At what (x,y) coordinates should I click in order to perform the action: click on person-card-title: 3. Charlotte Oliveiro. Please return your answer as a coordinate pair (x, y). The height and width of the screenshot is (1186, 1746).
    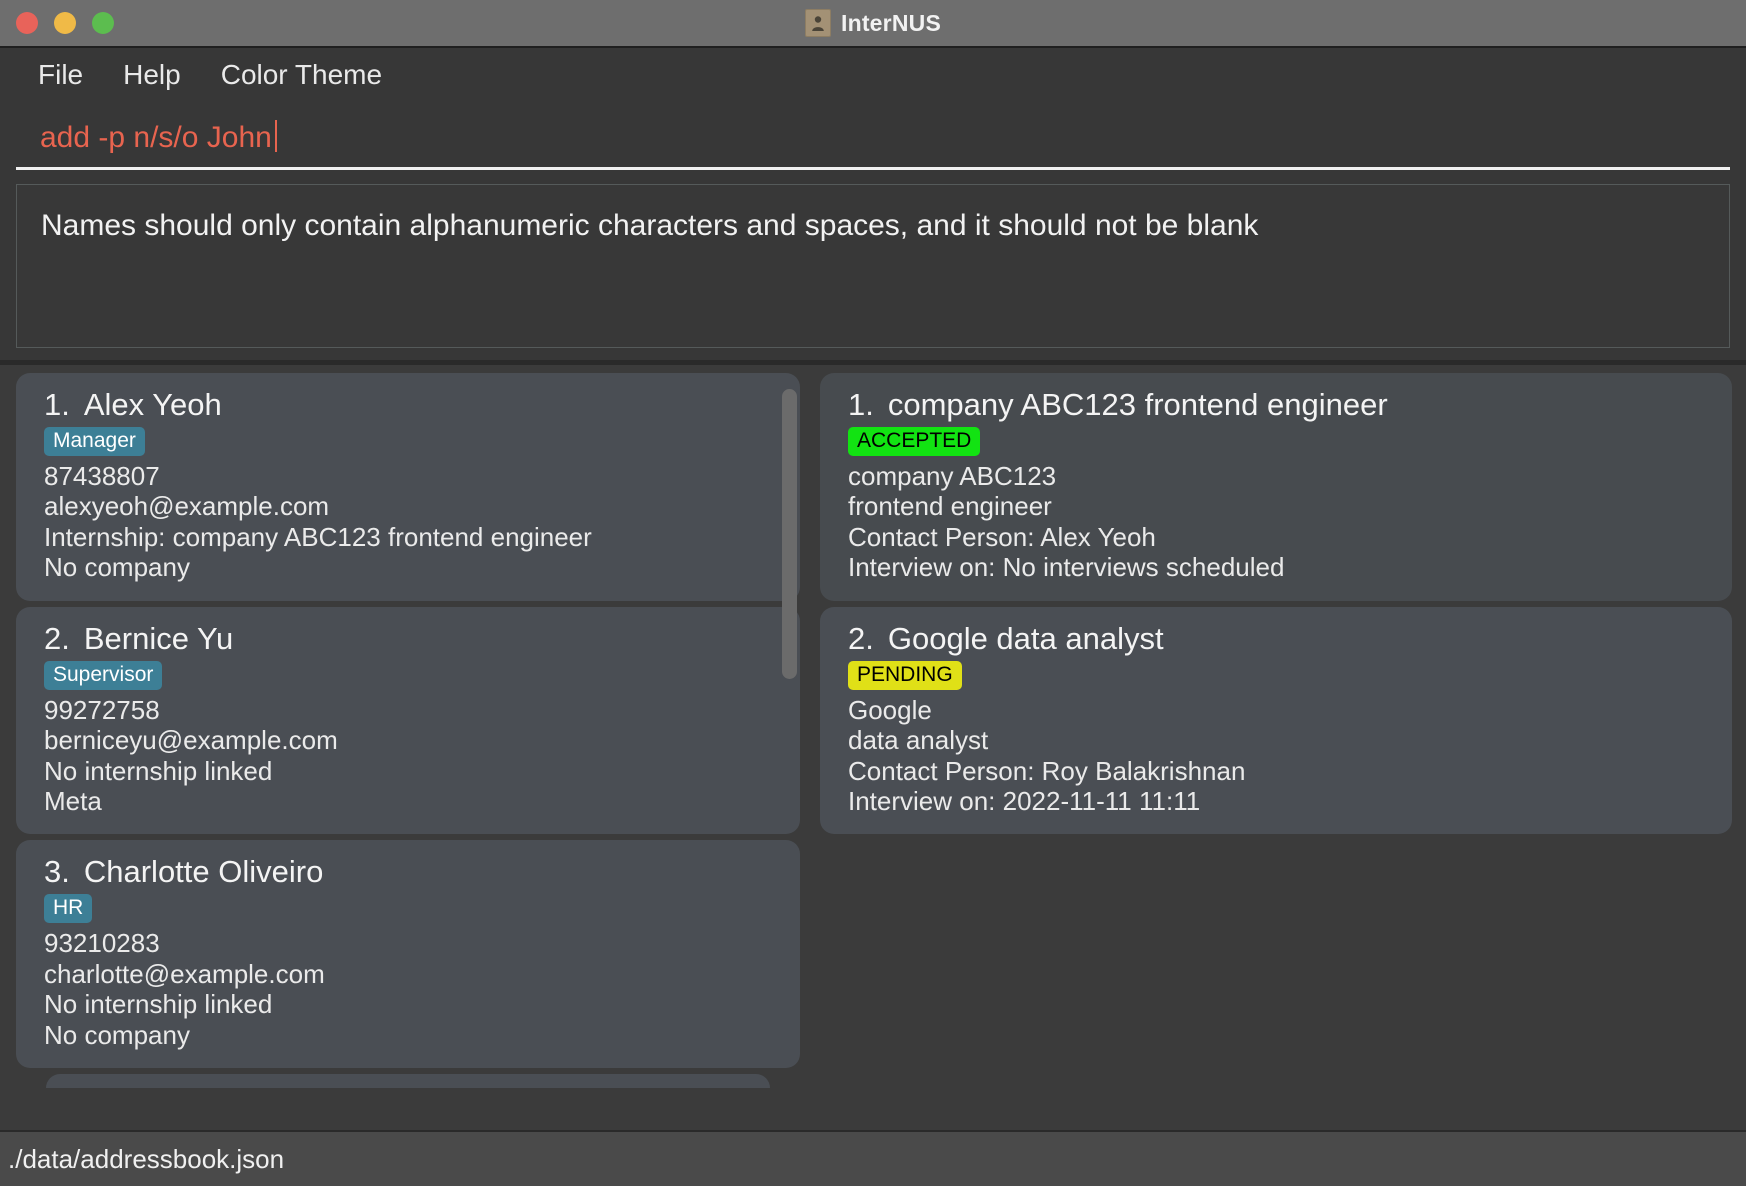
    Looking at the image, I should click on (408, 872).